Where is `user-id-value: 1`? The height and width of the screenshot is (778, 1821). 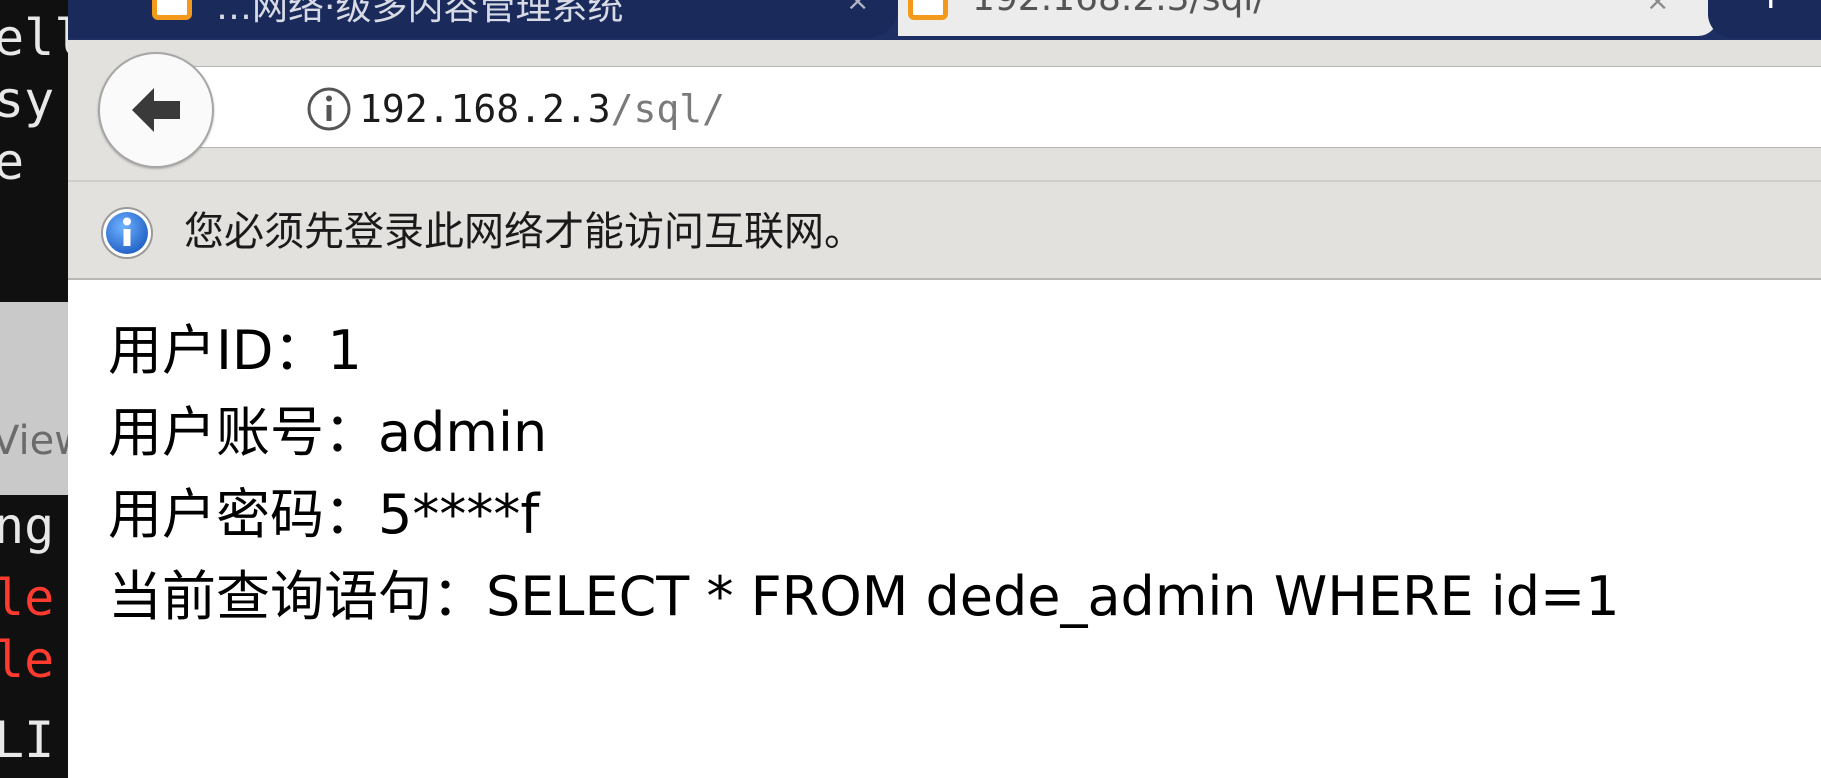
user-id-value: 1 is located at coordinates (344, 350).